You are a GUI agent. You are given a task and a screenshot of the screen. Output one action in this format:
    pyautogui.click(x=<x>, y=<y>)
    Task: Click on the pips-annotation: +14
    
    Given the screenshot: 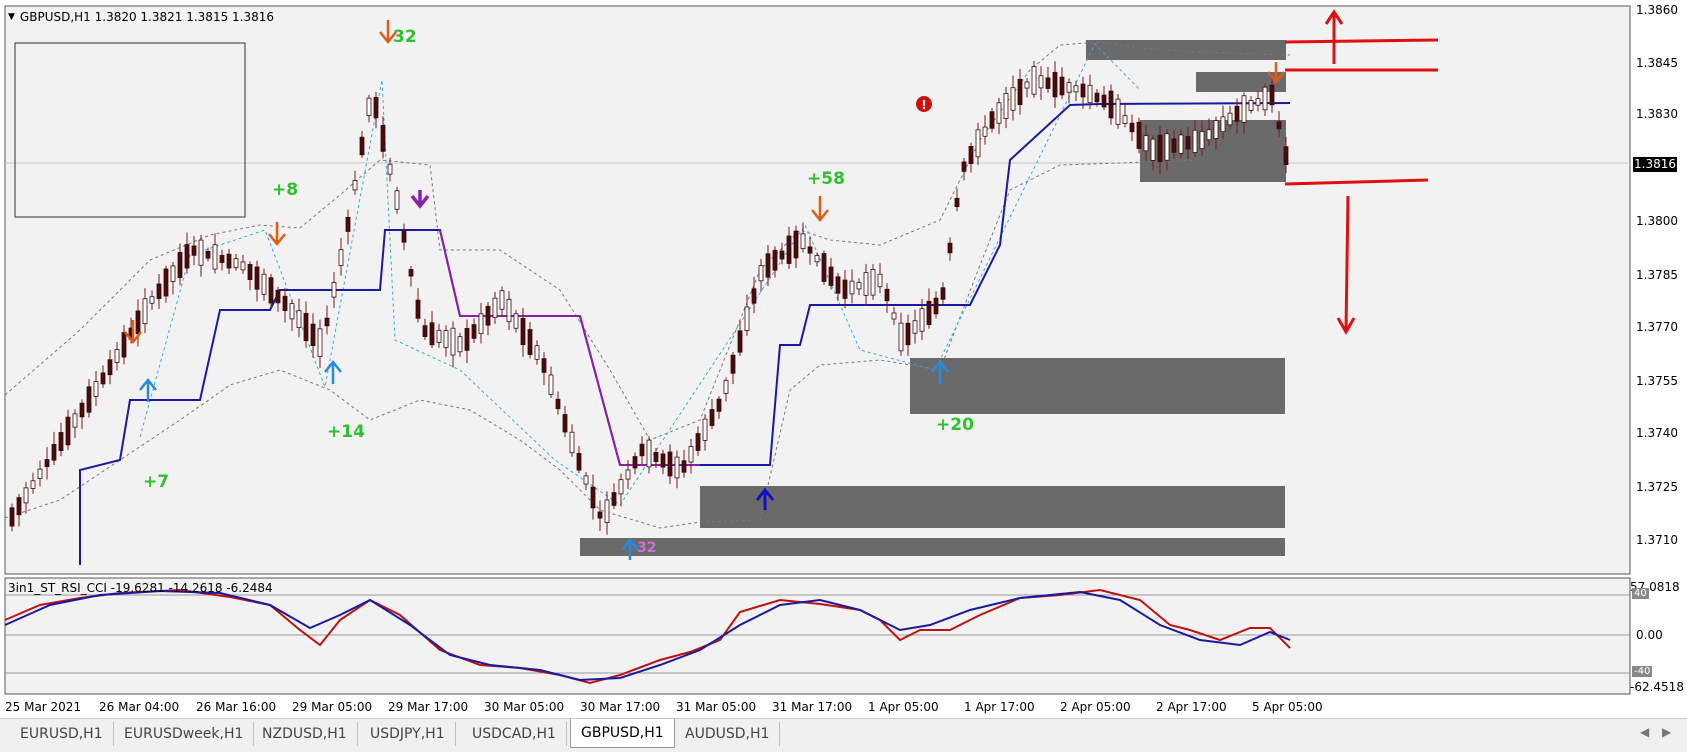 What is the action you would take?
    pyautogui.click(x=346, y=432)
    